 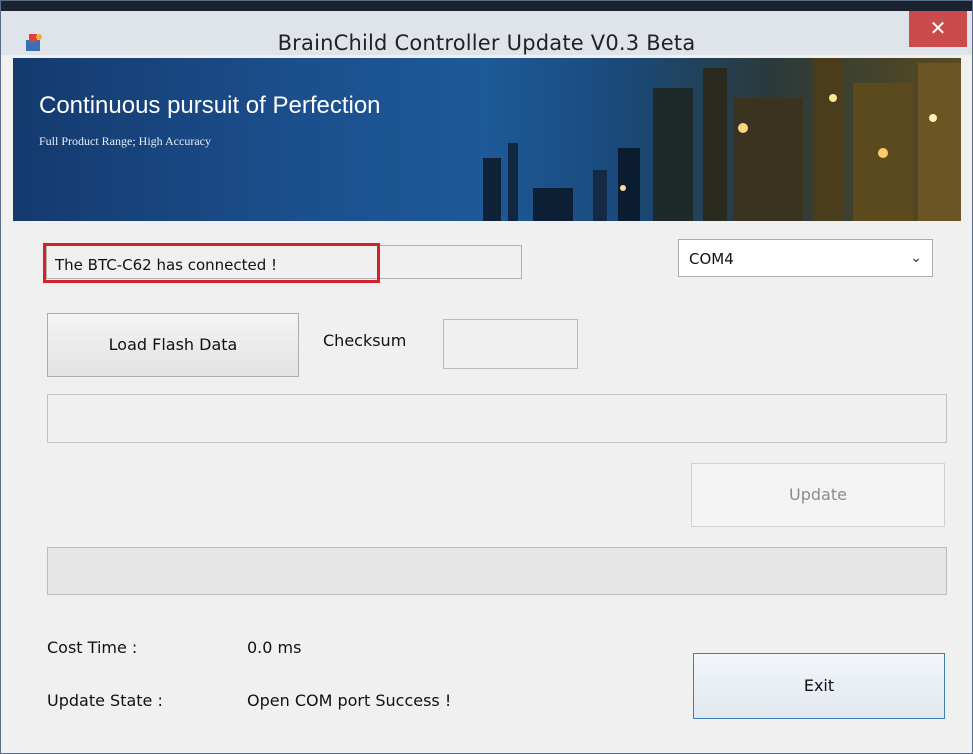 I want to click on window-title: BrainChild Controller Update V0.3 Beta, so click(x=486, y=43).